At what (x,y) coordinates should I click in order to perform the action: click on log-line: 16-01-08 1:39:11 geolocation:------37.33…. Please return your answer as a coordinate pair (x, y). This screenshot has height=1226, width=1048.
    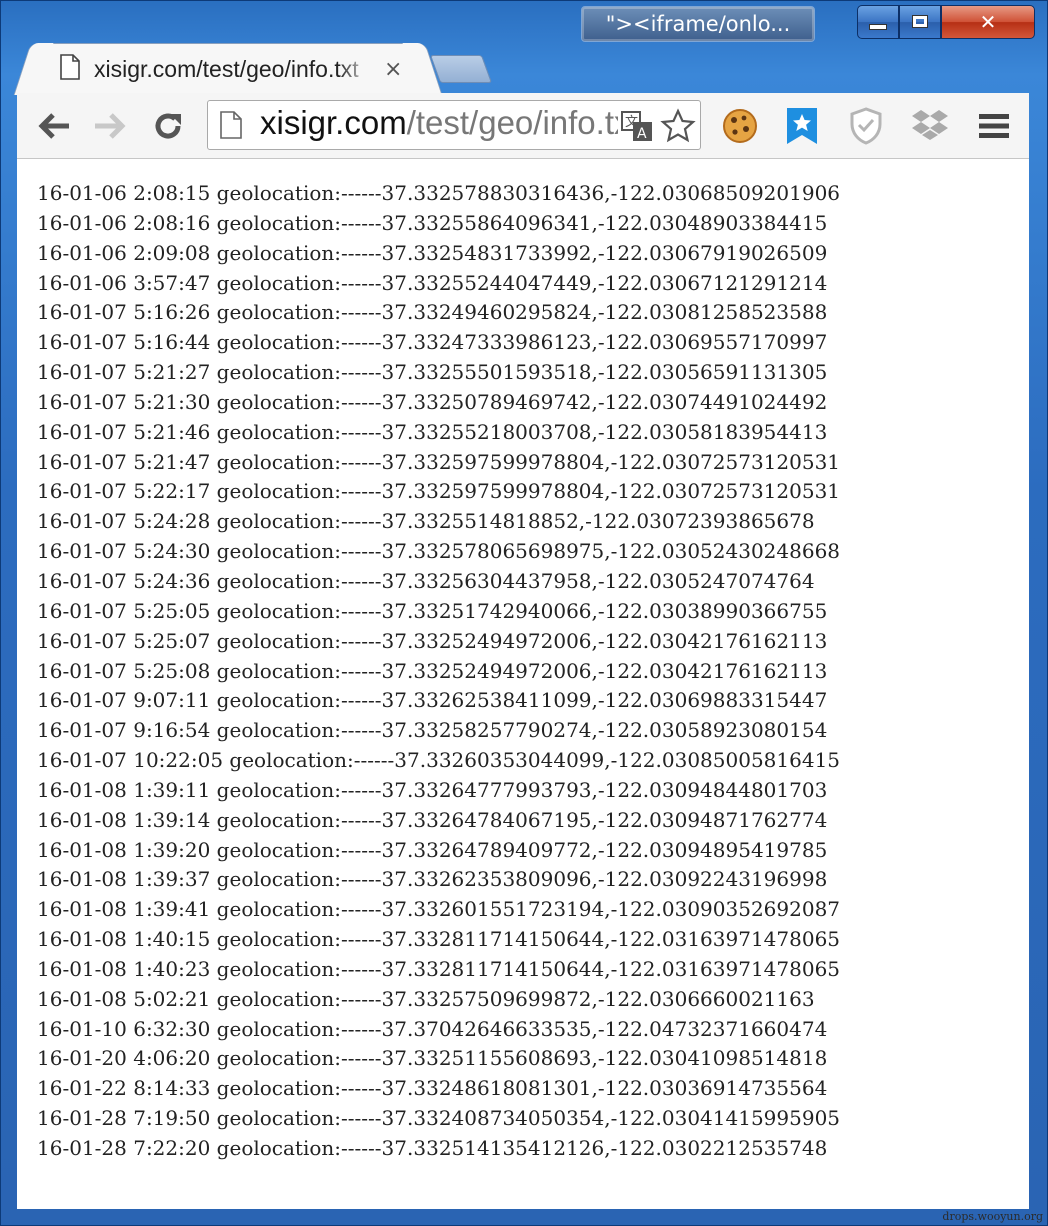
    Looking at the image, I should click on (432, 789).